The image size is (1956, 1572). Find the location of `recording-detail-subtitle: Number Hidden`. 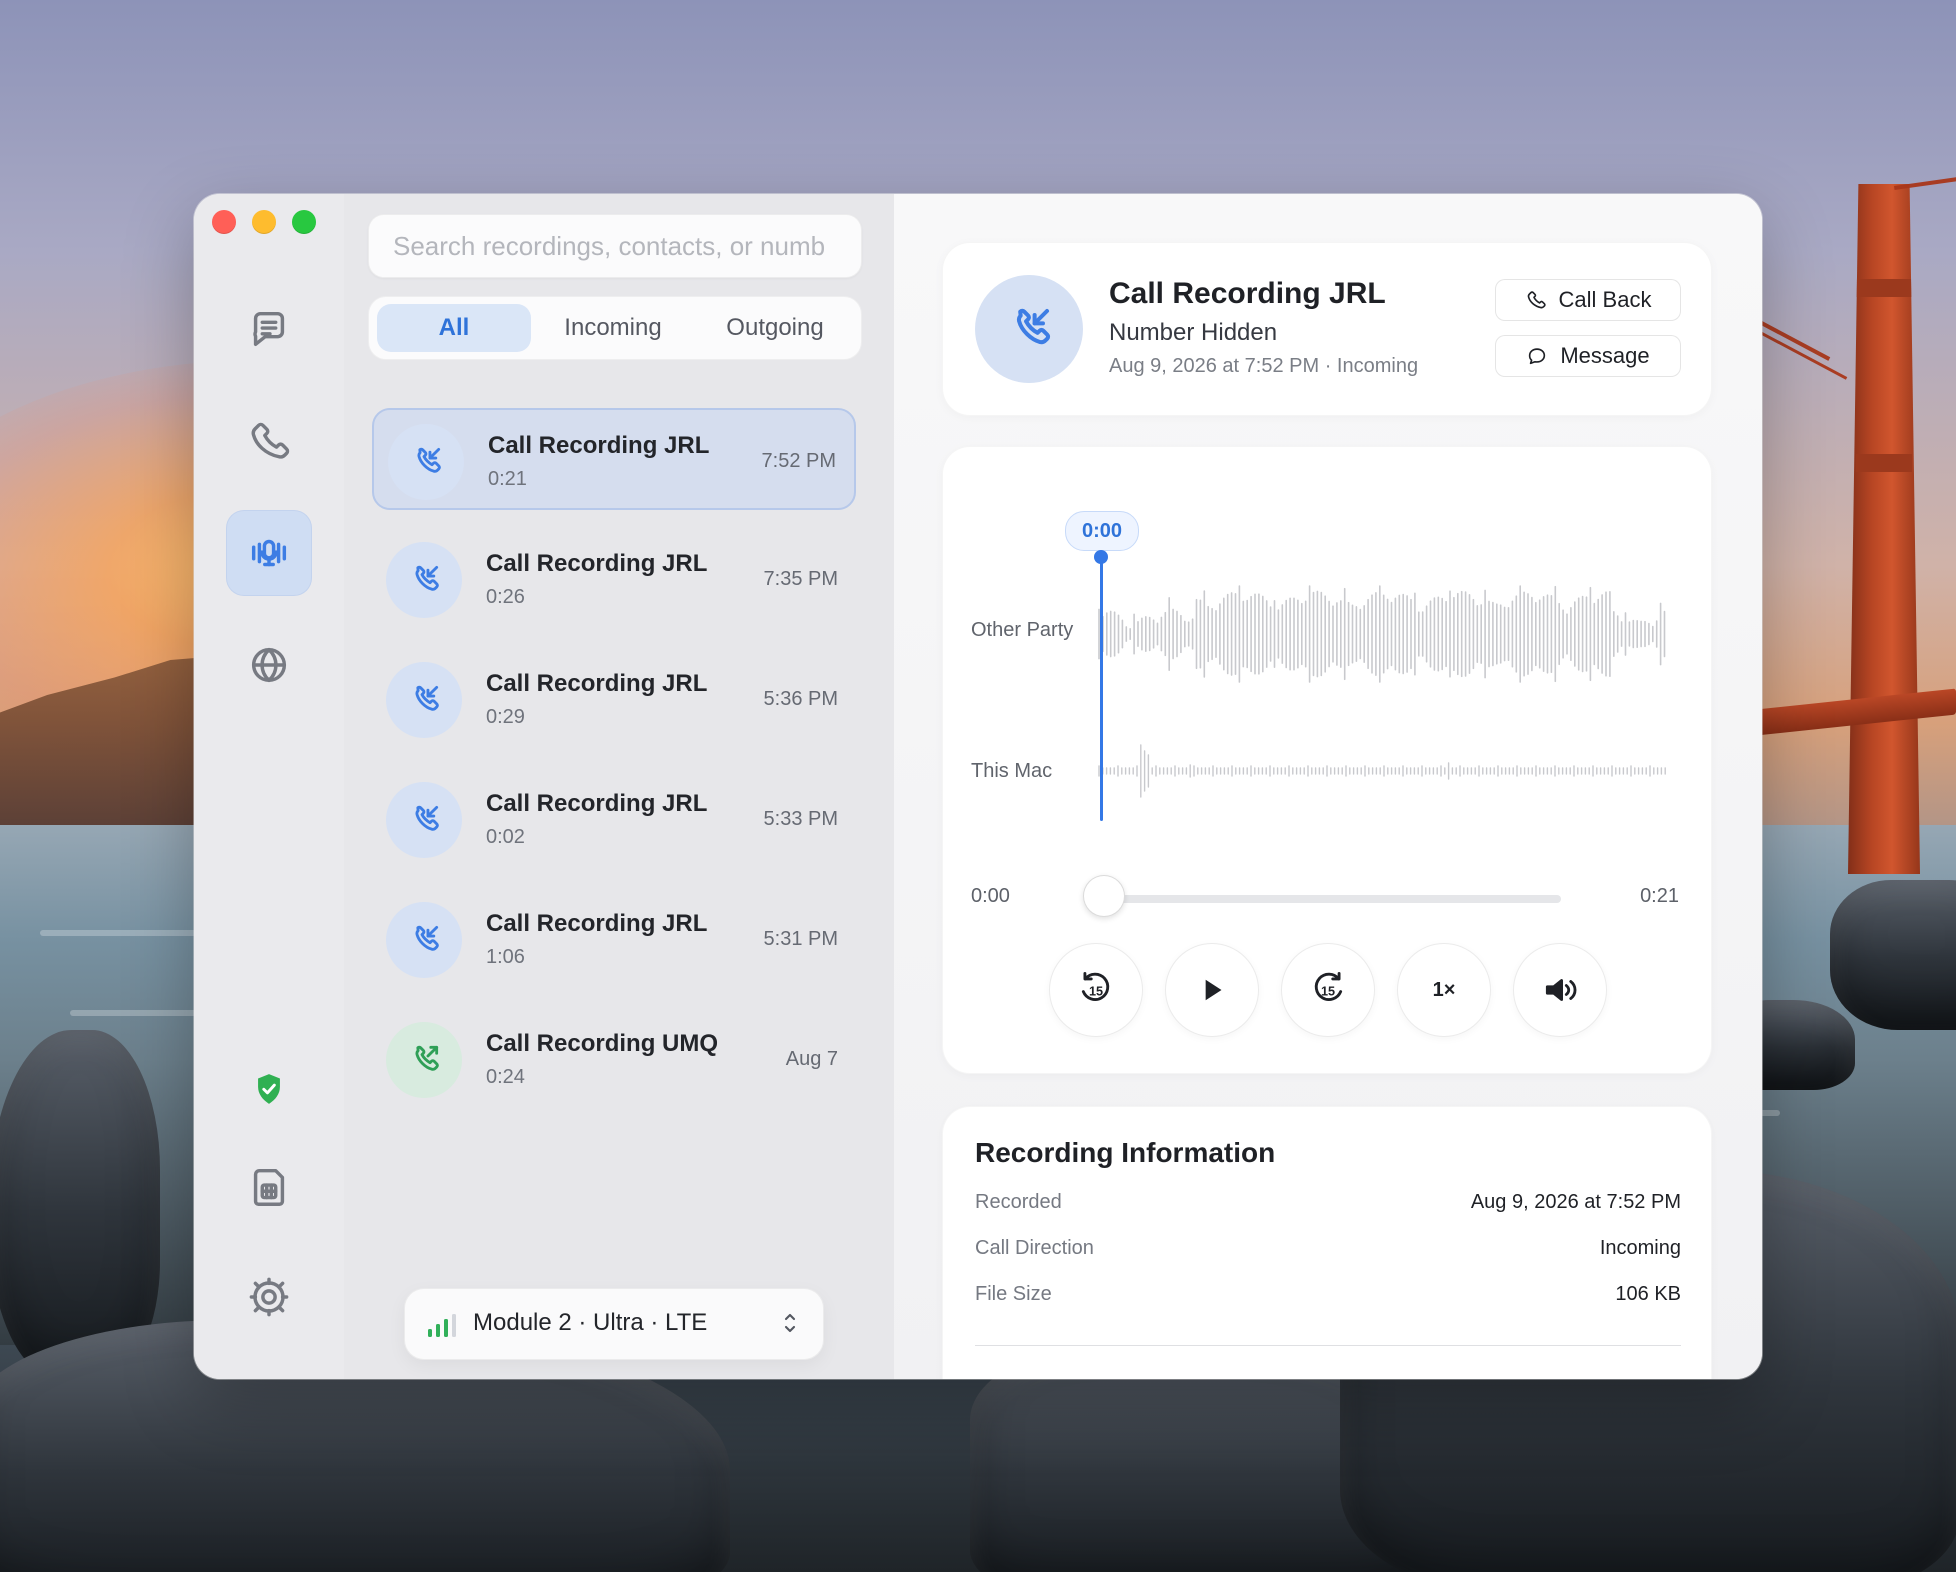

recording-detail-subtitle: Number Hidden is located at coordinates (1193, 332).